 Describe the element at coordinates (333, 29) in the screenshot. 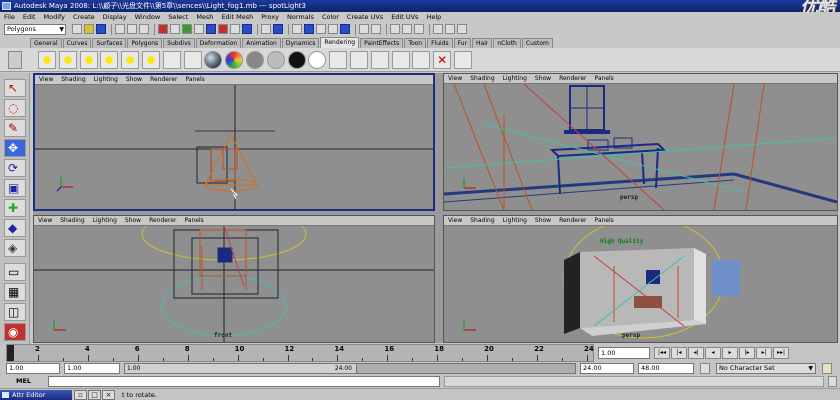

I see `snap-view-plane-icon` at that location.